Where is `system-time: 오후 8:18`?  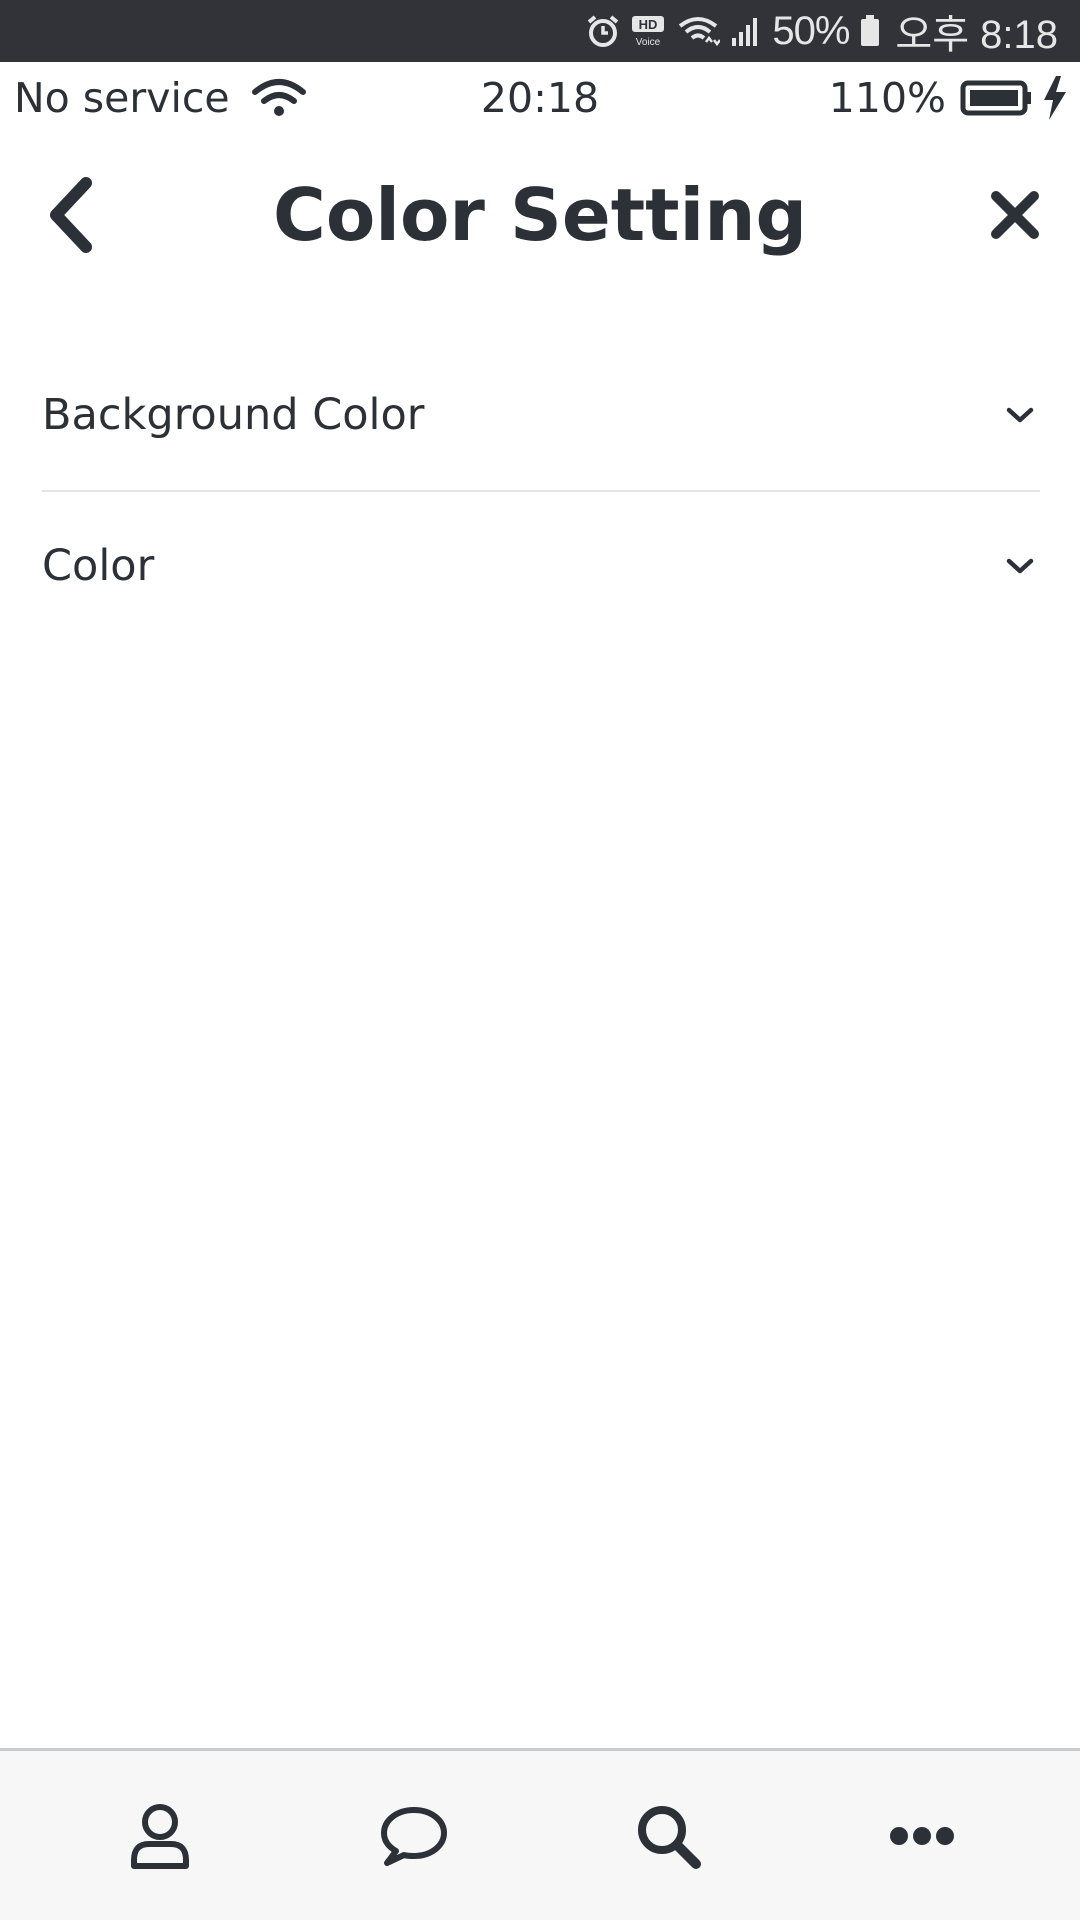 system-time: 오후 8:18 is located at coordinates (976, 35).